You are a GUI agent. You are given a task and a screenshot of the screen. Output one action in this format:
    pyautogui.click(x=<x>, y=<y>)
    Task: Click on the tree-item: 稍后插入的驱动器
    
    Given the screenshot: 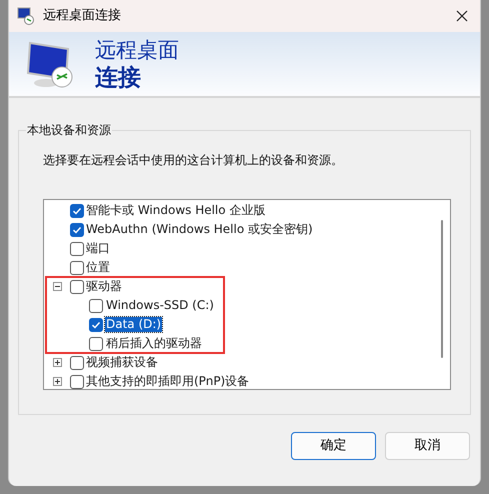 What is the action you would take?
    pyautogui.click(x=154, y=343)
    